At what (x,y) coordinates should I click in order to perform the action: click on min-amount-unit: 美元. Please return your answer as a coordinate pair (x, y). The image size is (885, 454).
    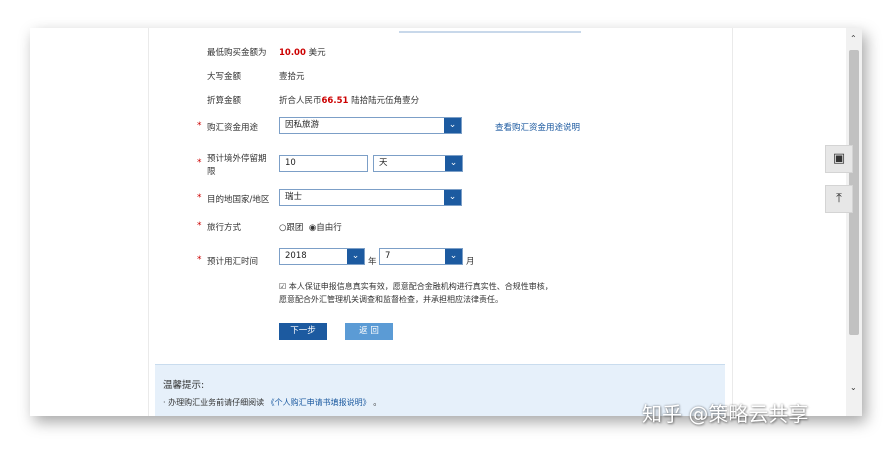
    Looking at the image, I should click on (317, 53).